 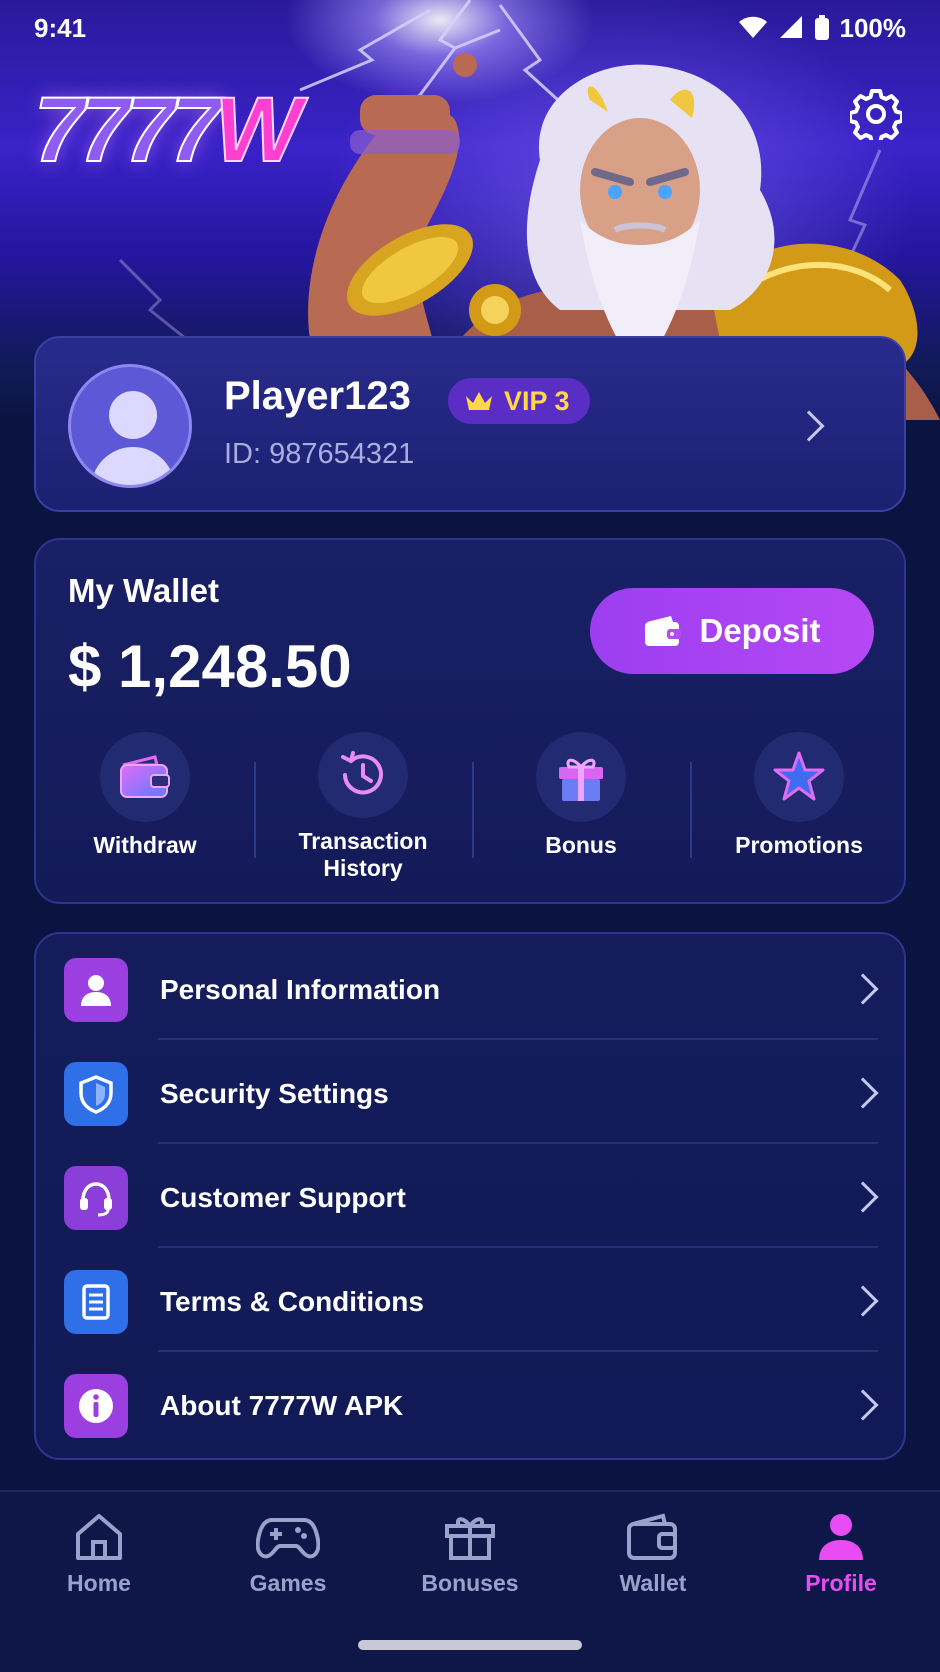 What do you see at coordinates (470, 28) in the screenshot?
I see `status-bar: 9:41 100%` at bounding box center [470, 28].